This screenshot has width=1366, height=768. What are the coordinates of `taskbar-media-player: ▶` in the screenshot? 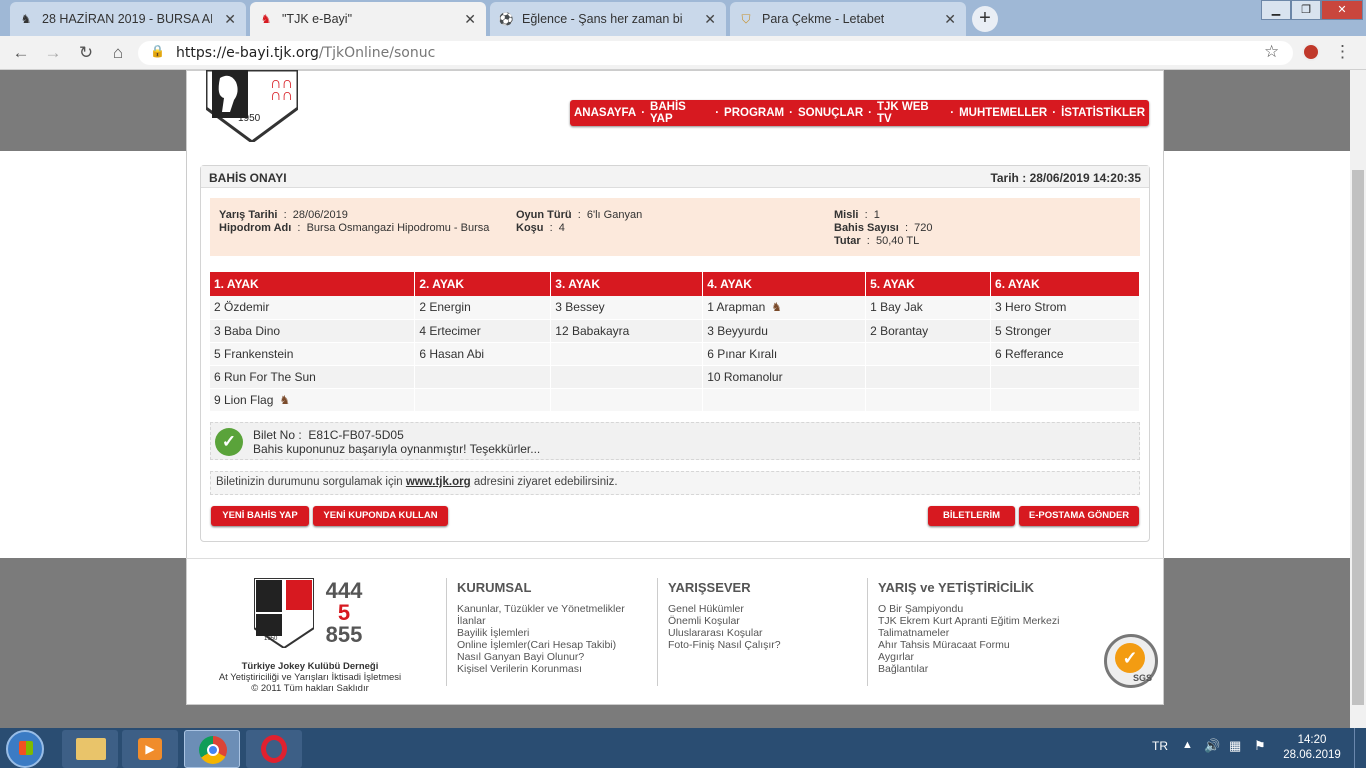 It's located at (150, 749).